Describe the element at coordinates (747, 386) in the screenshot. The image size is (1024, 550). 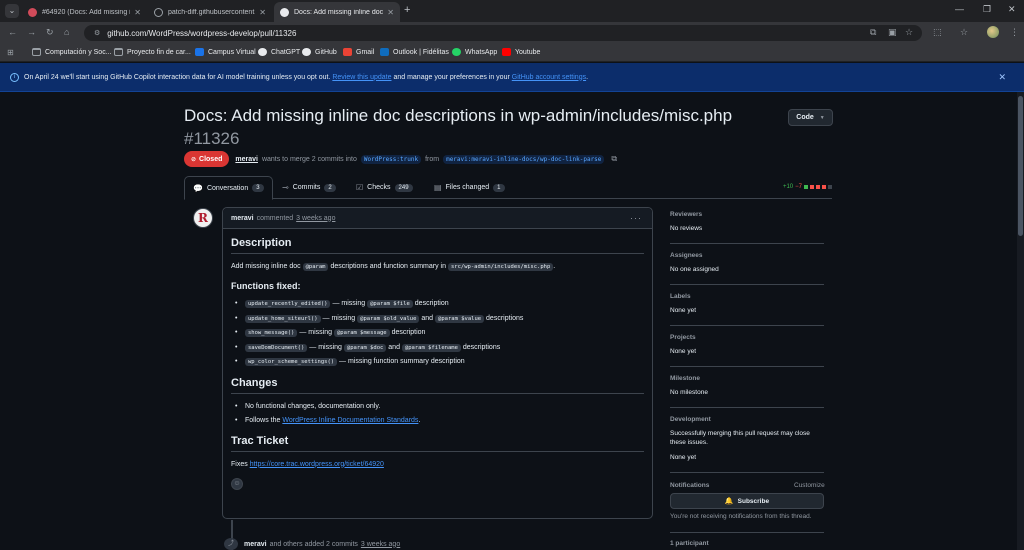
I see `sidebar-milestone: Milestone No milestone` at that location.